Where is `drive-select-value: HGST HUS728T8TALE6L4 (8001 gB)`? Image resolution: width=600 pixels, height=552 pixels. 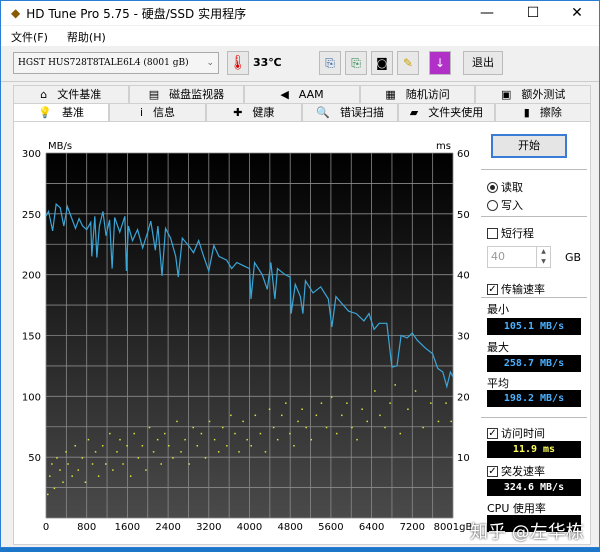 drive-select-value: HGST HUS728T8TALE6L4 (8001 gB) is located at coordinates (103, 63).